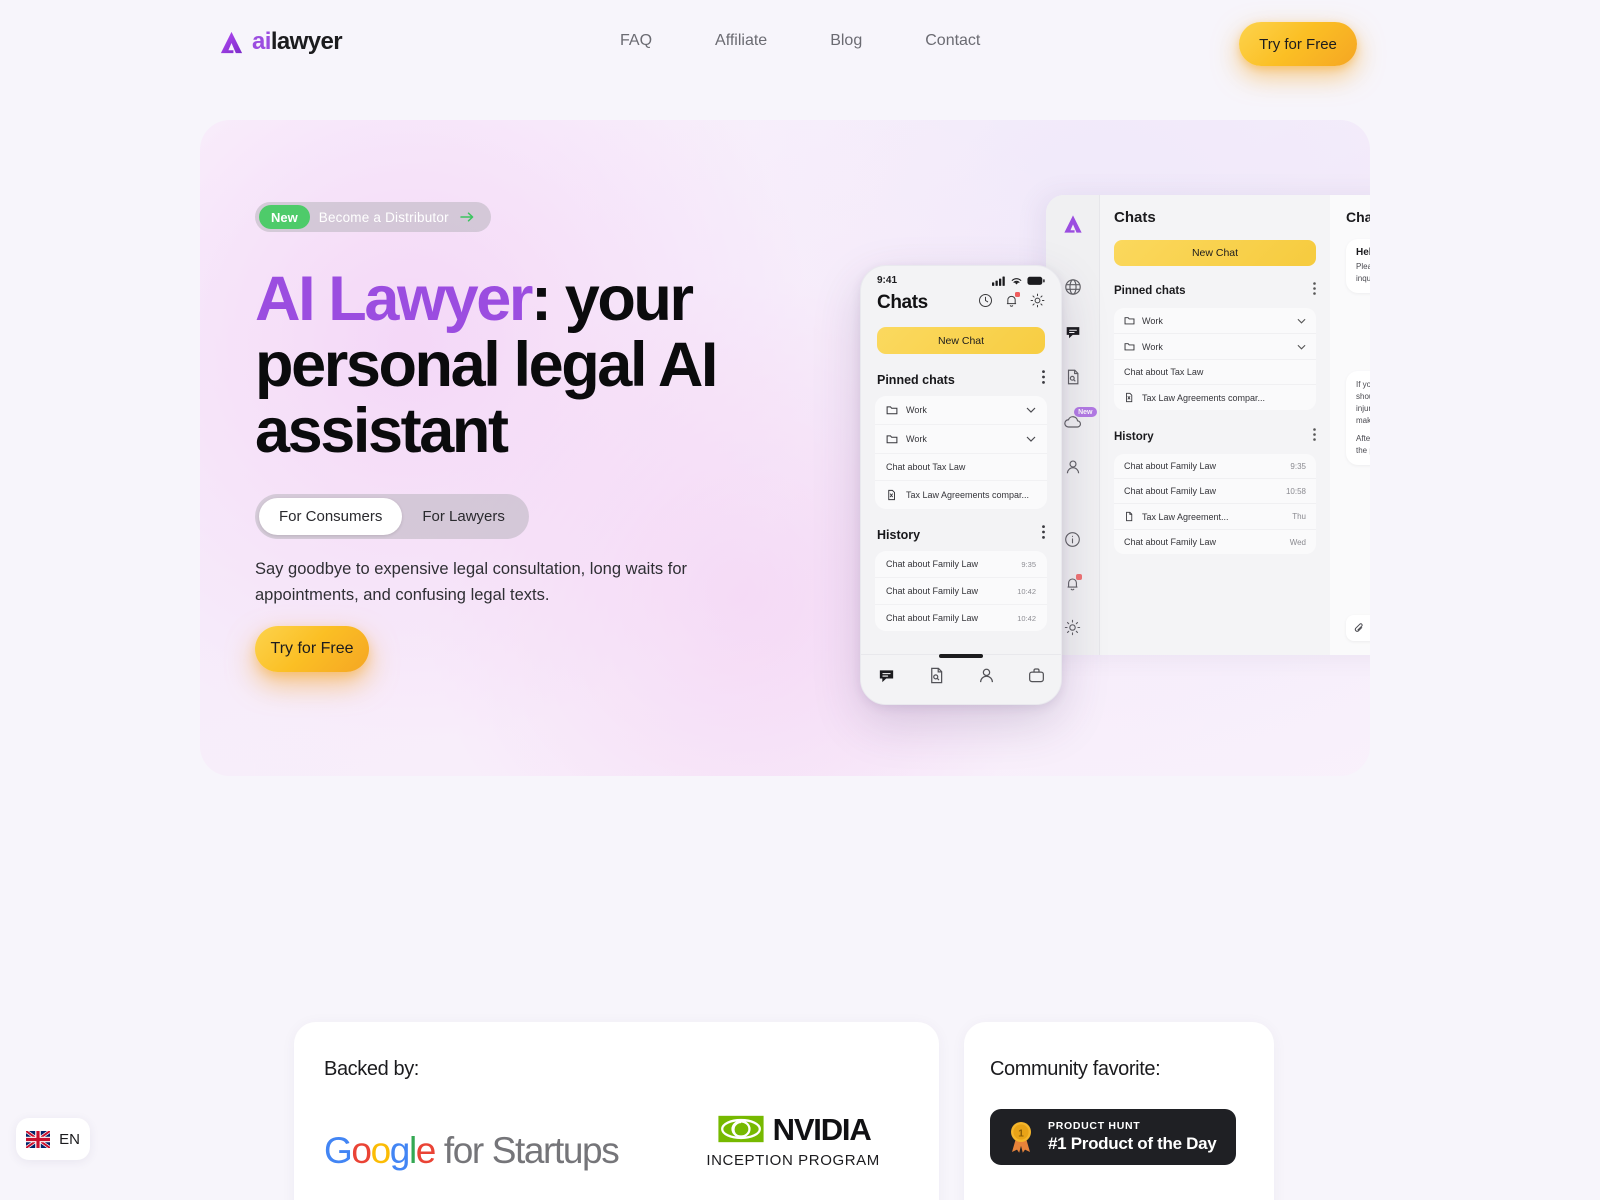 Image resolution: width=1600 pixels, height=1200 pixels. Describe the element at coordinates (371, 1069) in the screenshot. I see `backed-by-label: Backed by:` at that location.